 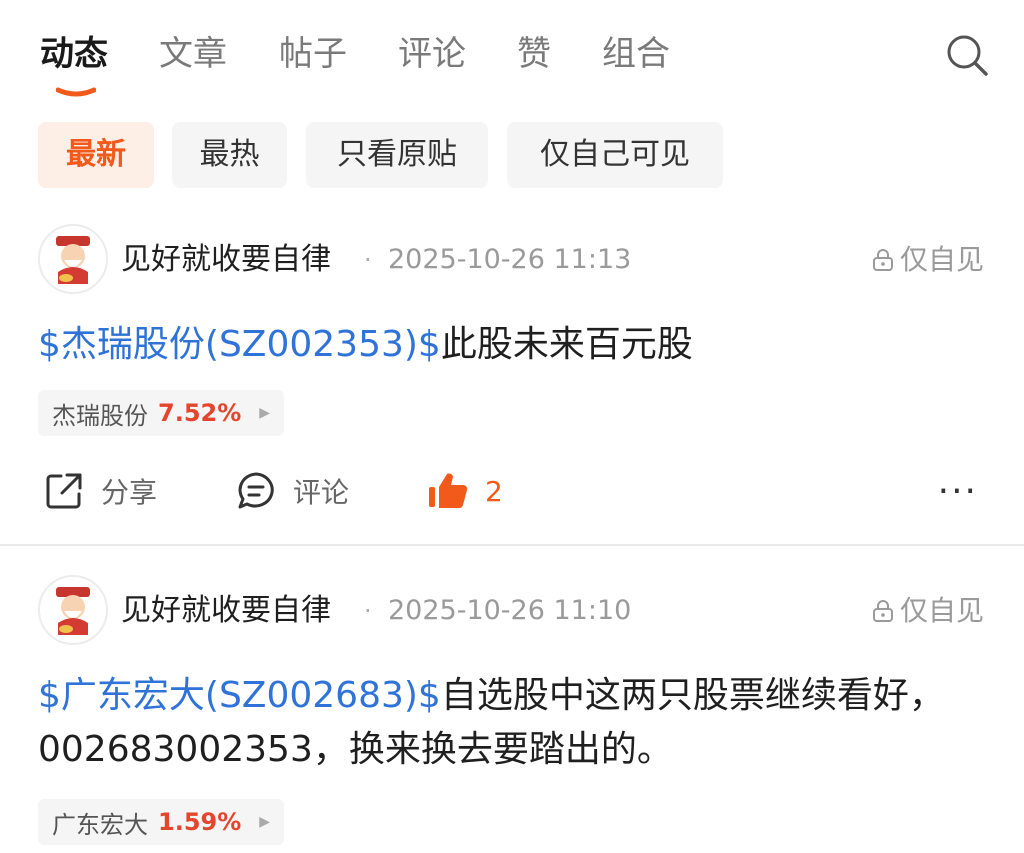 I want to click on search-icon, so click(x=967, y=55).